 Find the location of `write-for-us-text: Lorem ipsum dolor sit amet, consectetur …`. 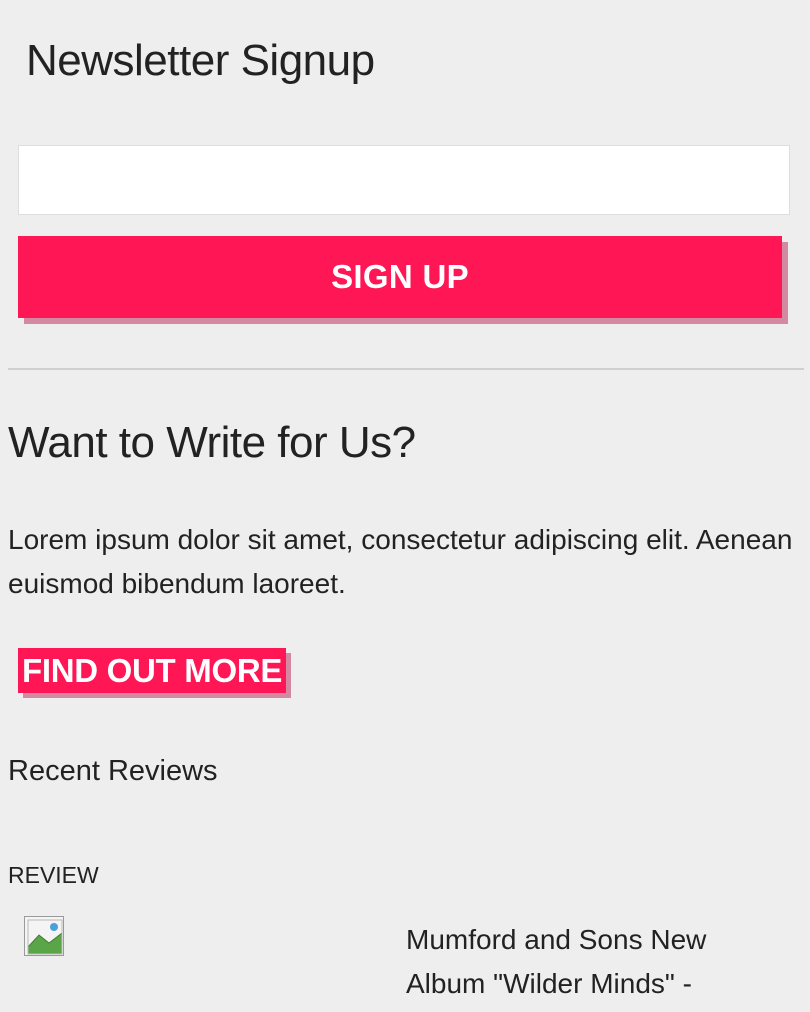

write-for-us-text: Lorem ipsum dolor sit amet, consectetur … is located at coordinates (400, 561).